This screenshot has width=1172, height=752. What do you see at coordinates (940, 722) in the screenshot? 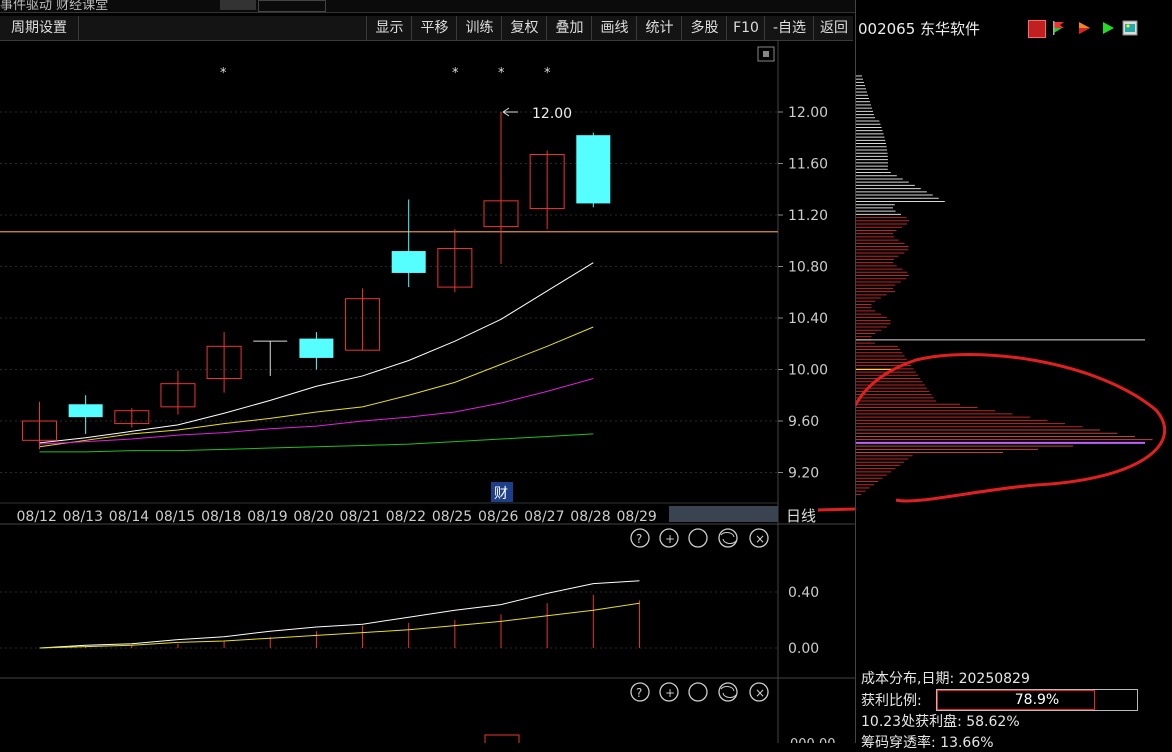
I see `profit-at-price: 10.23处获利盘: 58.62%` at bounding box center [940, 722].